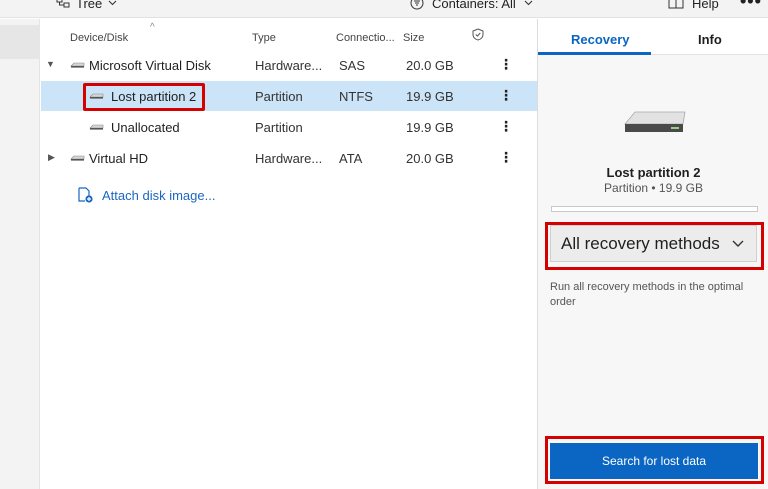 This screenshot has height=489, width=768. Describe the element at coordinates (600, 39) in the screenshot. I see `tab-recovery: Recovery` at that location.